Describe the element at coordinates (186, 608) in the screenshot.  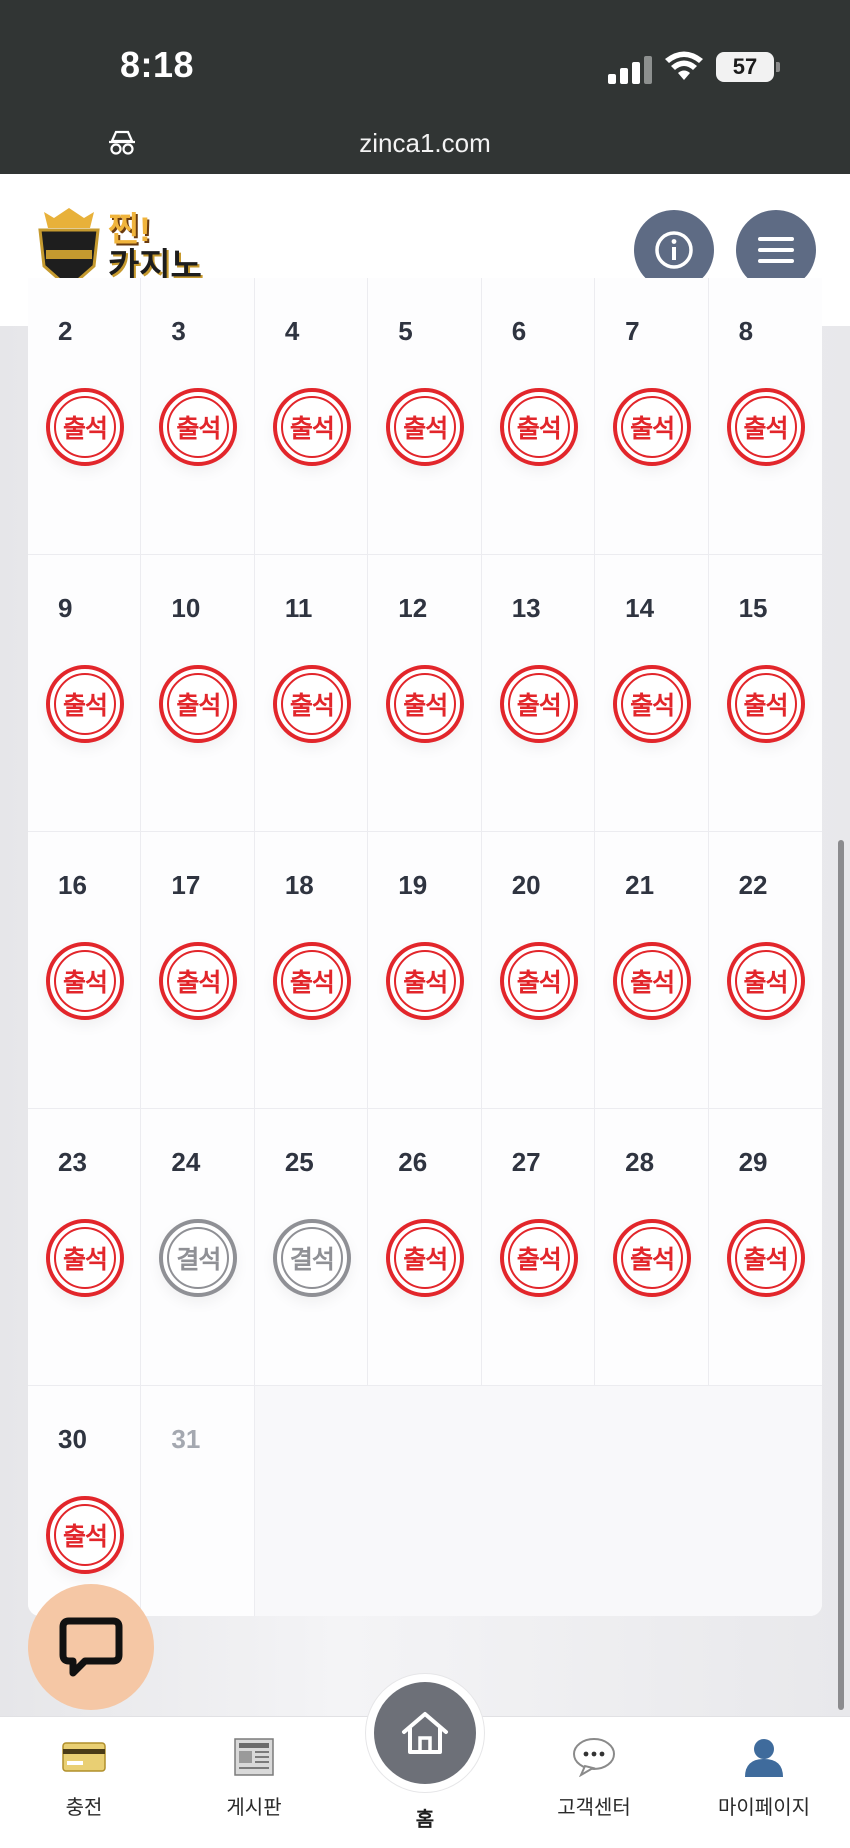
I see `day-number: 10` at that location.